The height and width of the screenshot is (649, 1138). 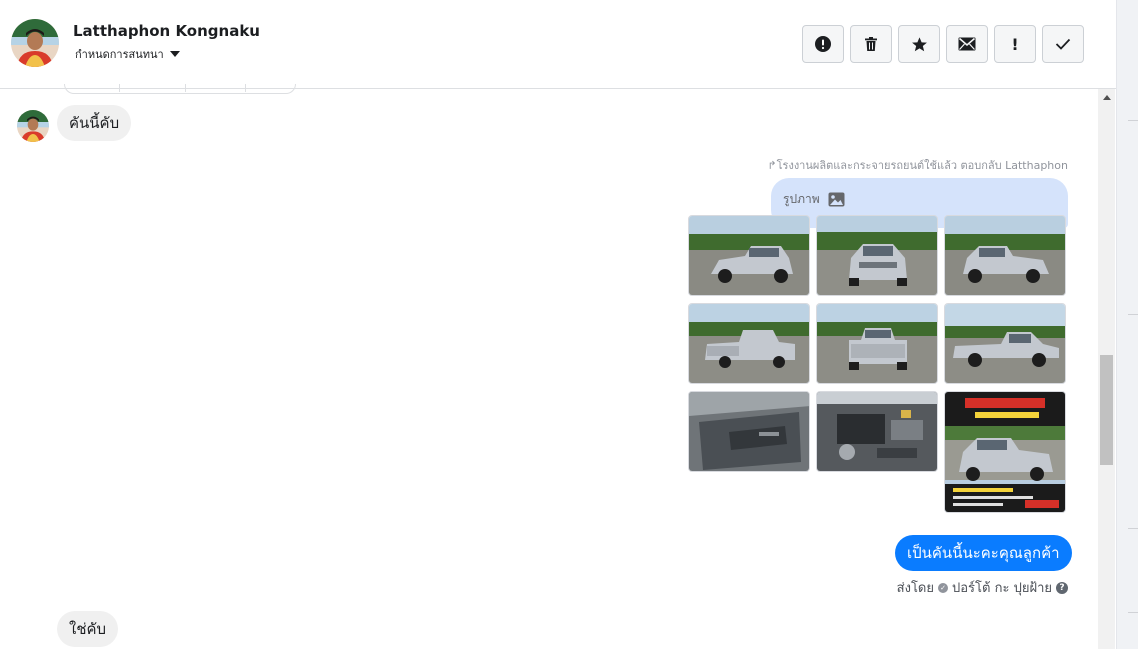 I want to click on user-avatar, so click(x=35, y=43).